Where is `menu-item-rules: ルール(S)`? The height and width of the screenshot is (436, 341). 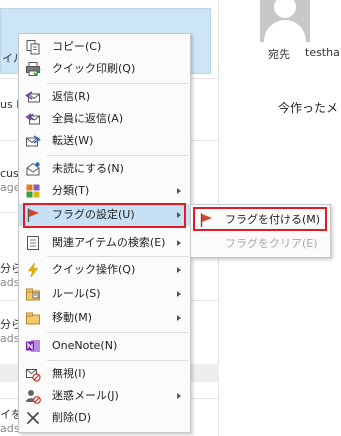
menu-item-rules: ルール(S) is located at coordinates (104, 294).